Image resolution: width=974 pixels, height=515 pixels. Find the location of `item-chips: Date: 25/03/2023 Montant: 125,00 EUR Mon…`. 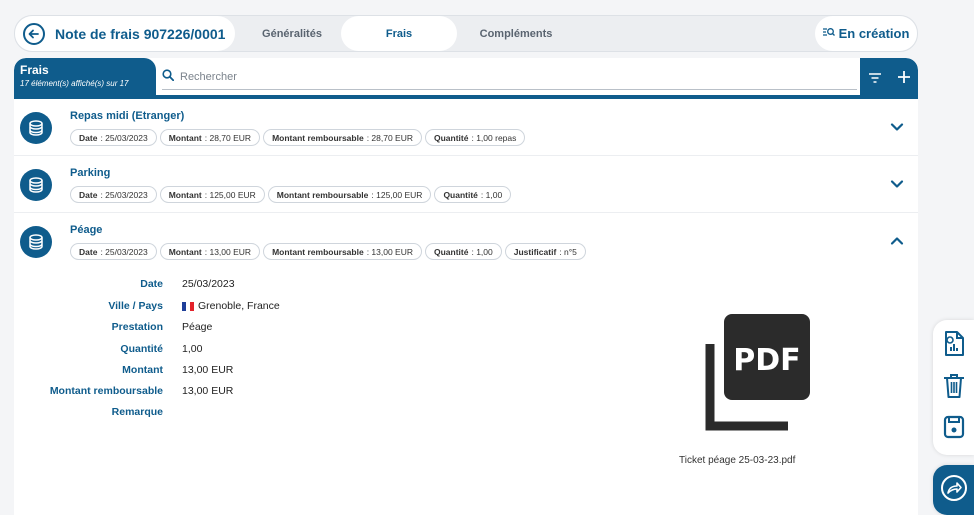

item-chips: Date: 25/03/2023 Montant: 125,00 EUR Mon… is located at coordinates (291, 194).